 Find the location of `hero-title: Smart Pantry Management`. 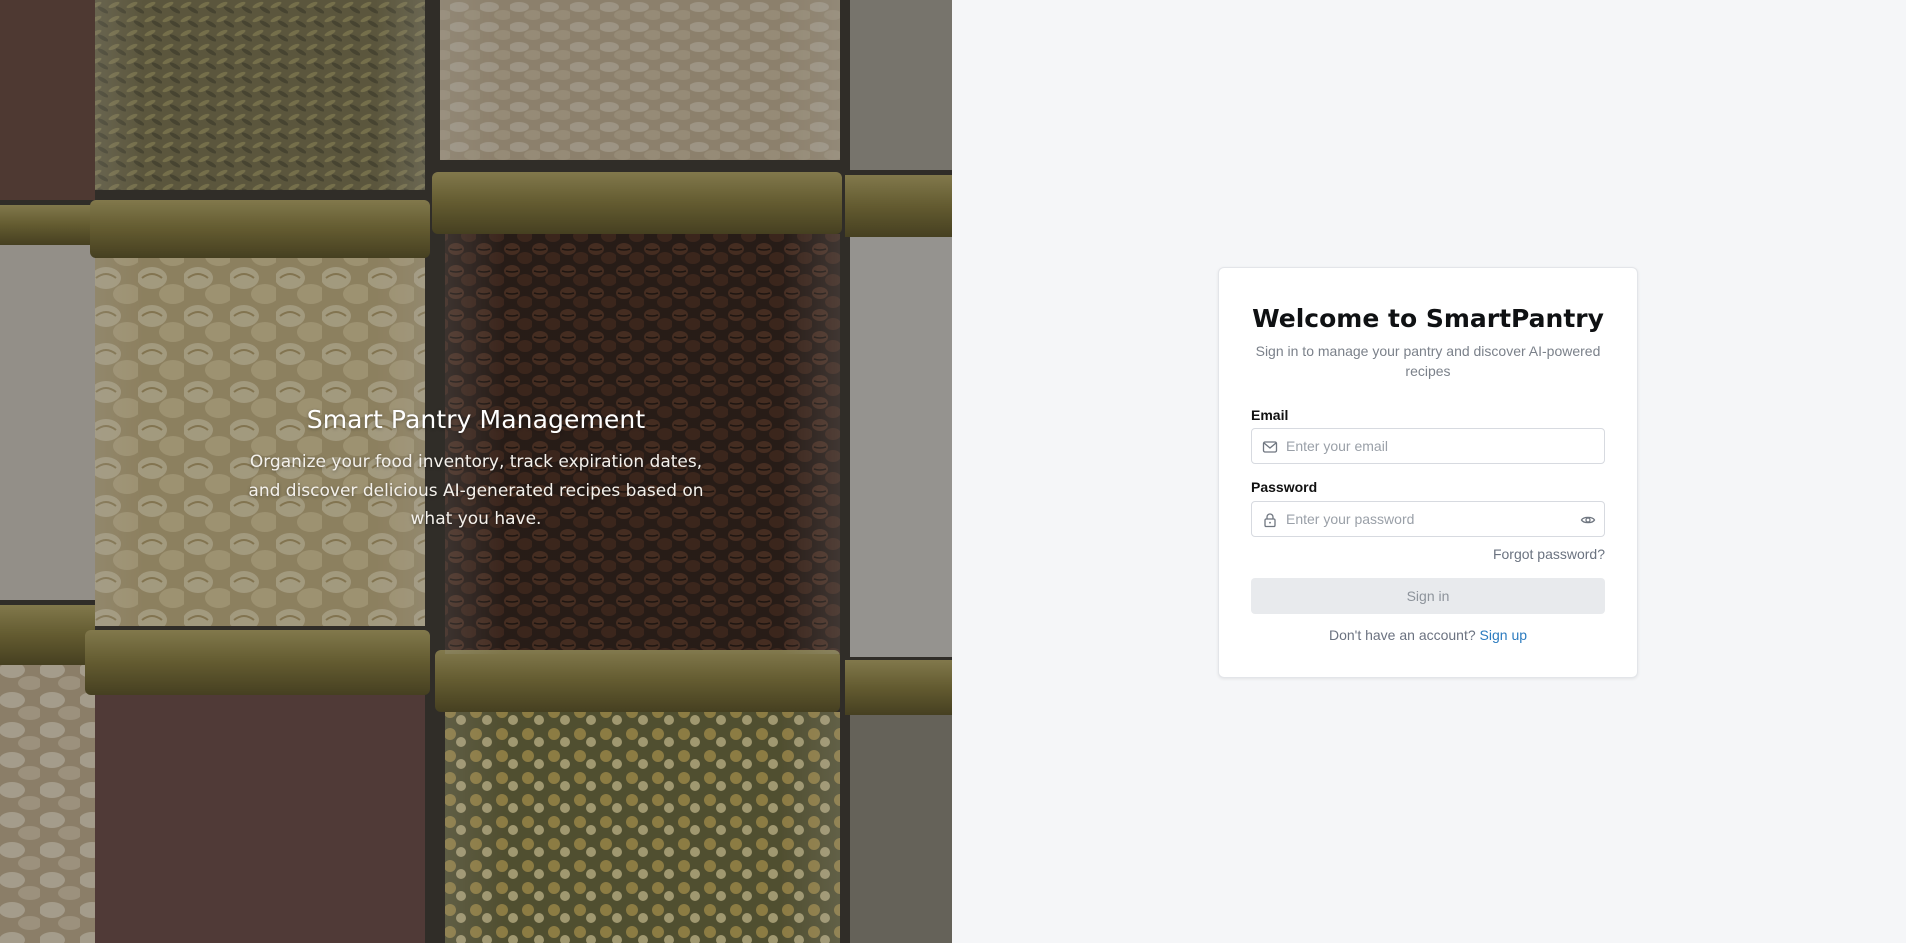

hero-title: Smart Pantry Management is located at coordinates (476, 419).